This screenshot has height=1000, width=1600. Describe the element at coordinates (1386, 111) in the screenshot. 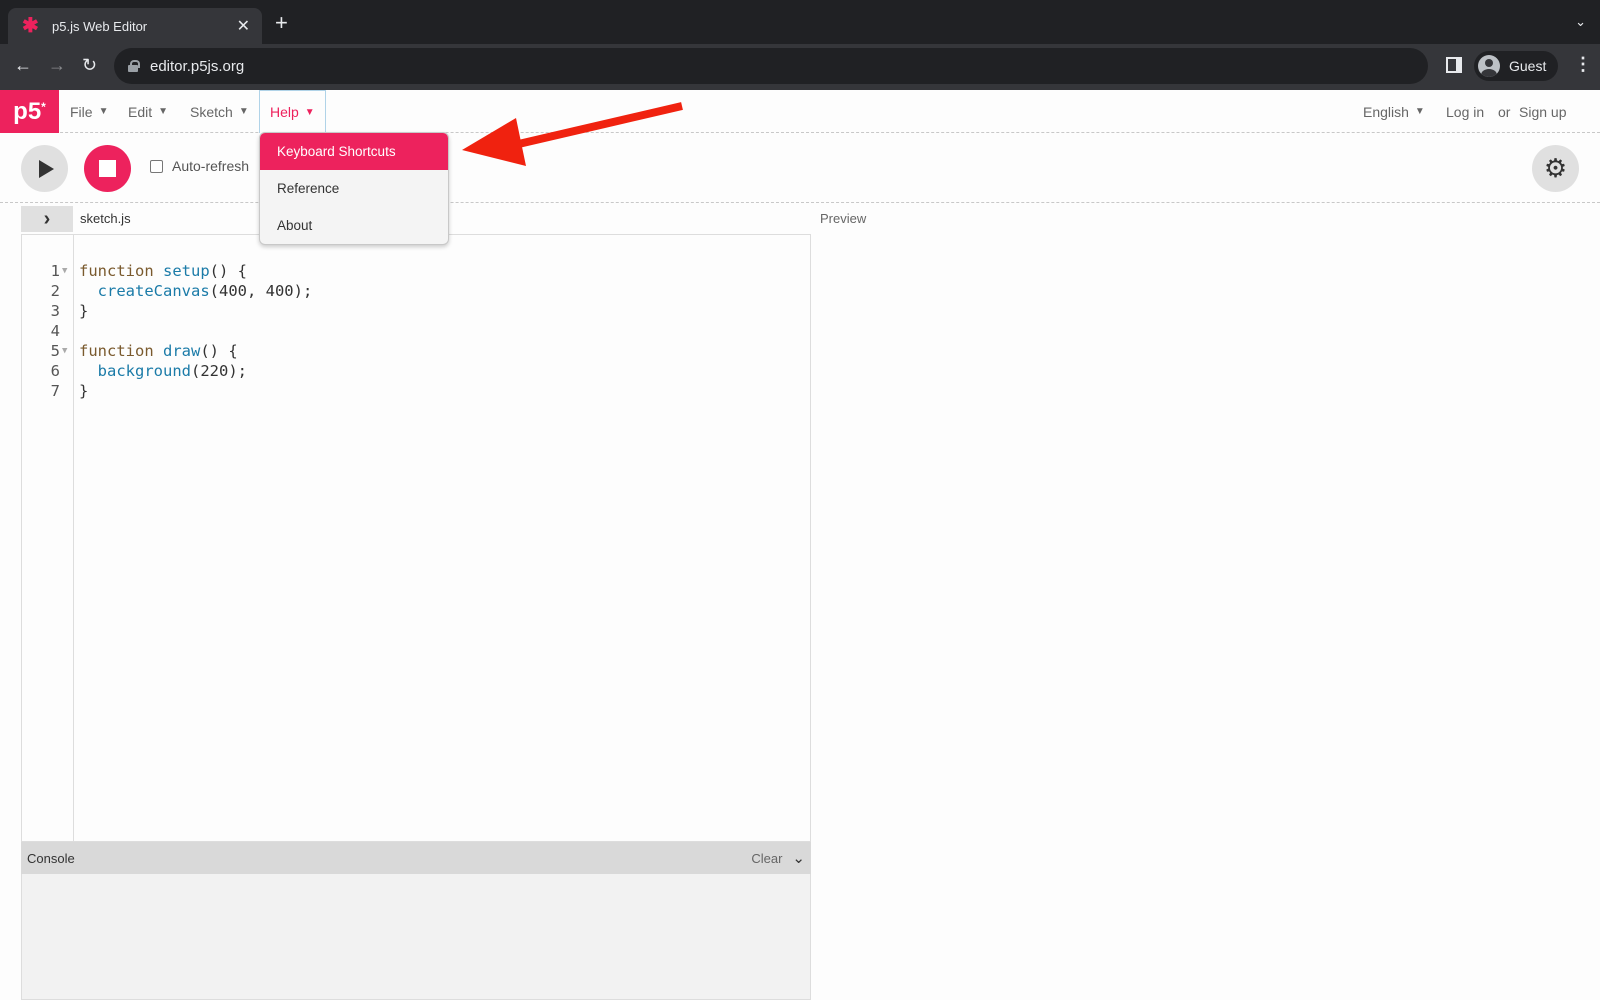

I see `language-label: English` at that location.